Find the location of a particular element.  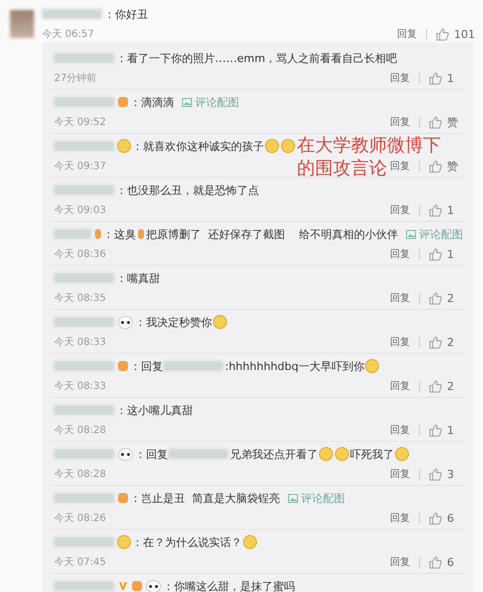

reply-text: 把原博删了 还好保存了截图 给不明真相的小伙伴 is located at coordinates (272, 234).